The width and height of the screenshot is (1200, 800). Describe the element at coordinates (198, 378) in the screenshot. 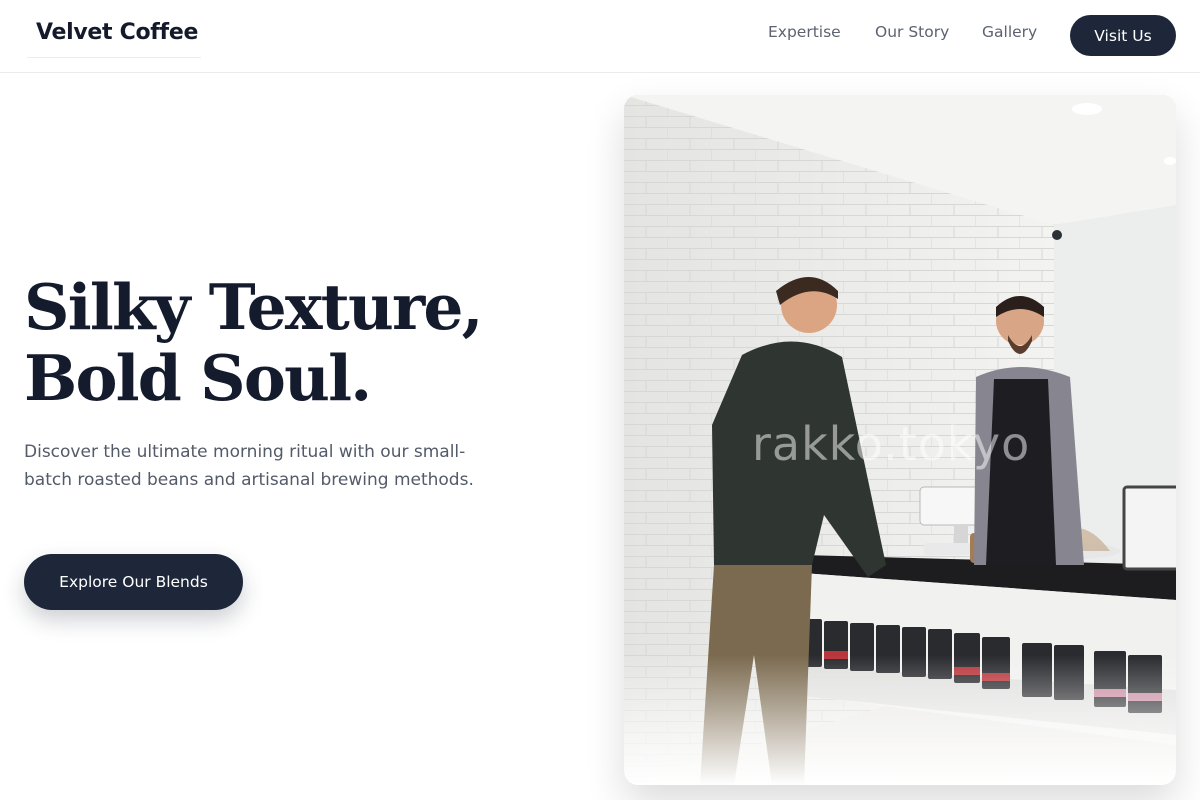

I see `hero-title-line-2: Bold Soul.` at that location.